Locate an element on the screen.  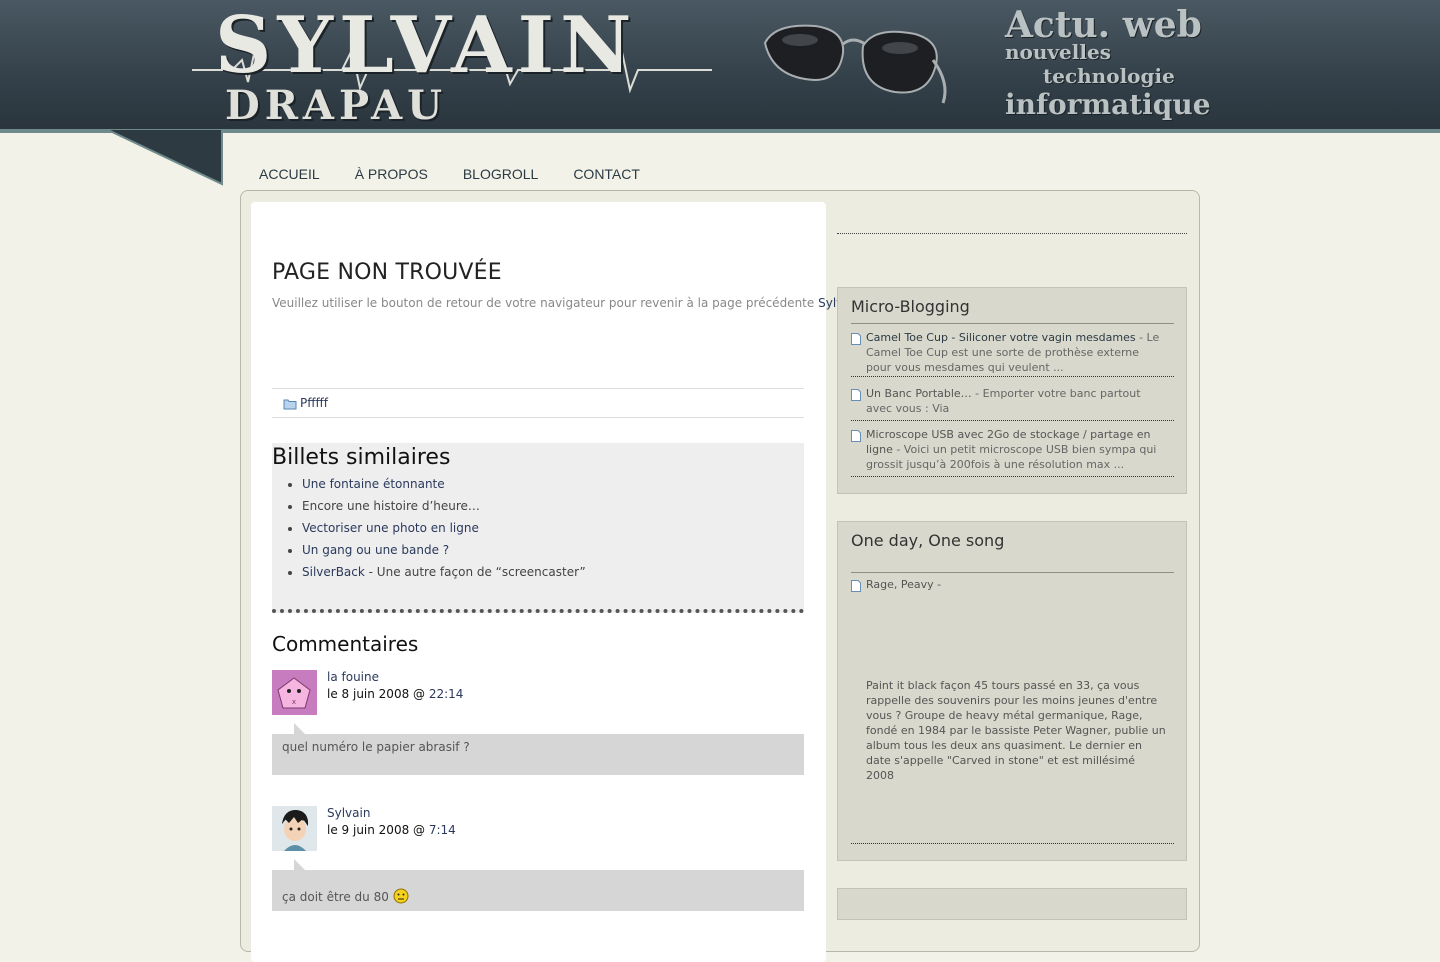
similar-post-link: Un gang ou une bande ? is located at coordinates (375, 550).